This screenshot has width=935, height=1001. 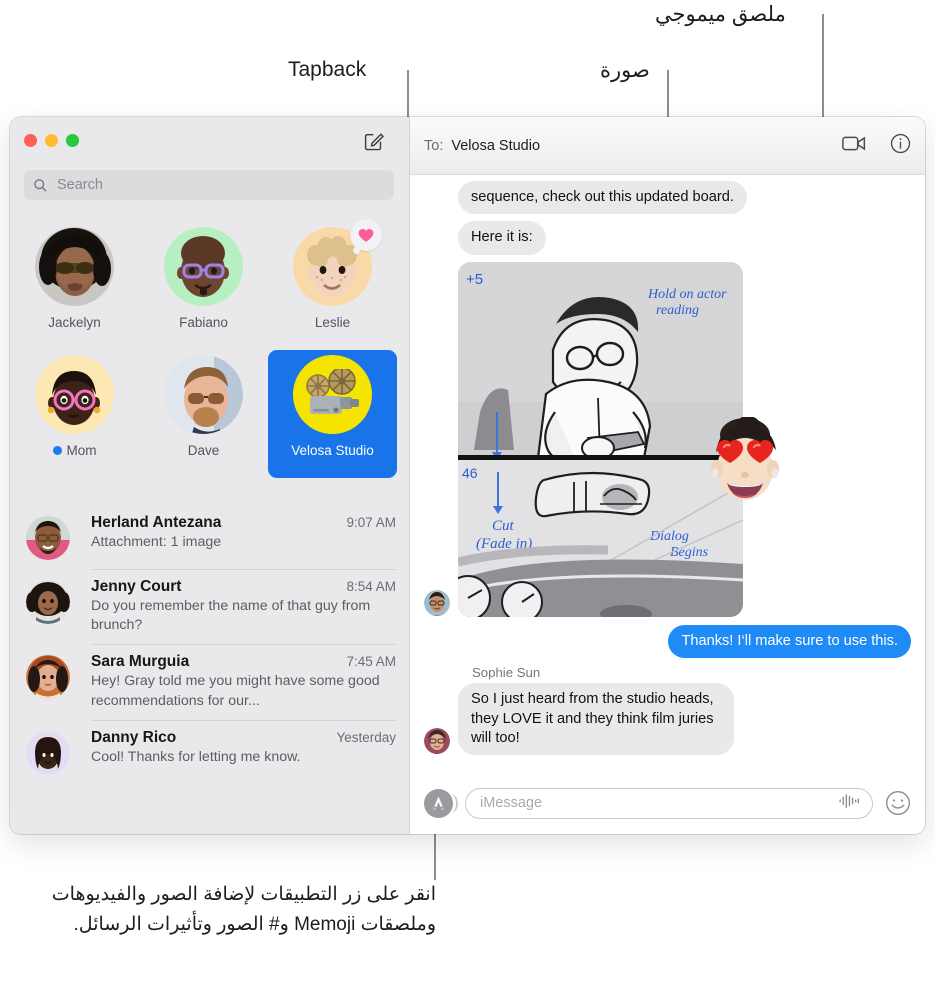 I want to click on close-button, so click(x=30, y=140).